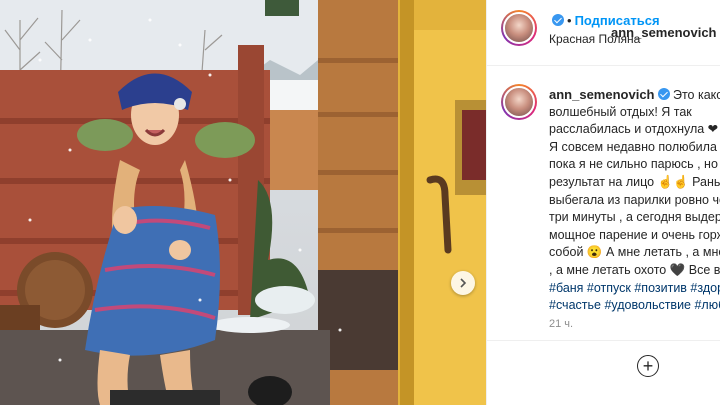  What do you see at coordinates (603, 372) in the screenshot?
I see `post-actions: +` at bounding box center [603, 372].